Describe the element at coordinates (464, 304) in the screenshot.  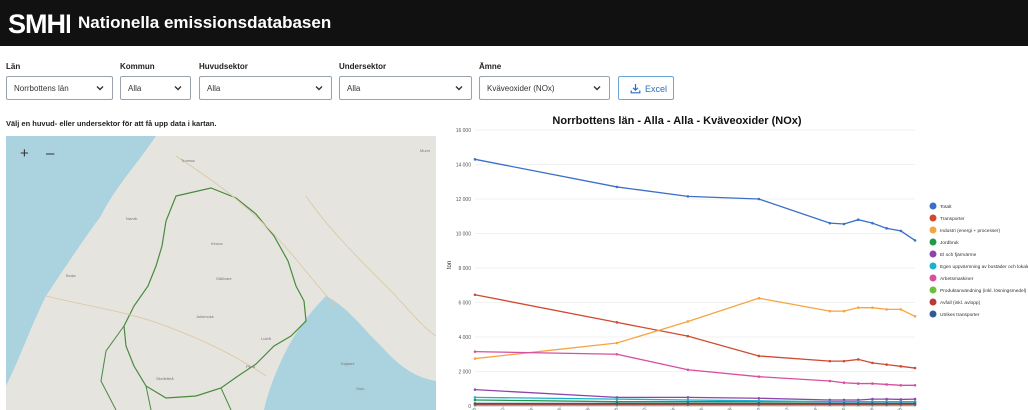
I see `y-tick-label: 6 000` at that location.